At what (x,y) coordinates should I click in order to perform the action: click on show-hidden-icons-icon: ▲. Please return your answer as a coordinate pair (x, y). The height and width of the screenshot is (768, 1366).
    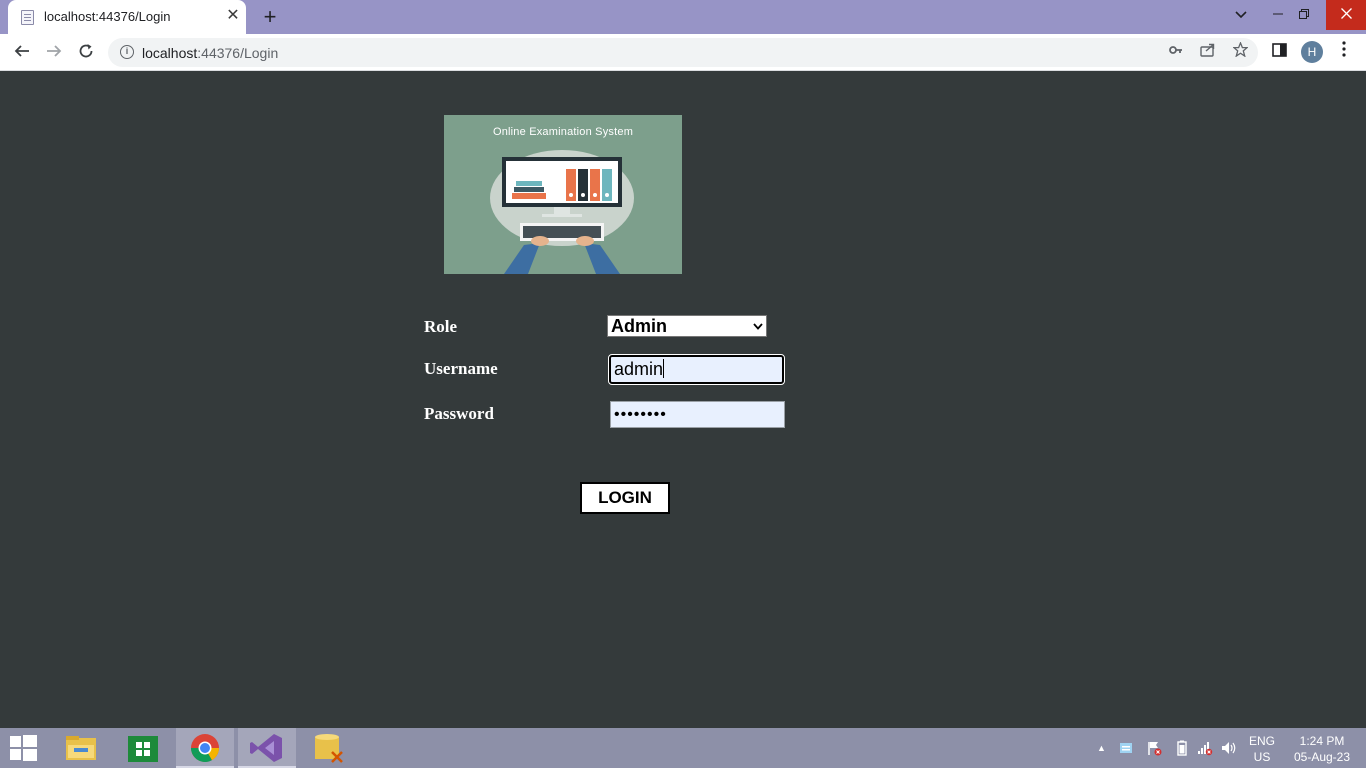
    Looking at the image, I should click on (1101, 748).